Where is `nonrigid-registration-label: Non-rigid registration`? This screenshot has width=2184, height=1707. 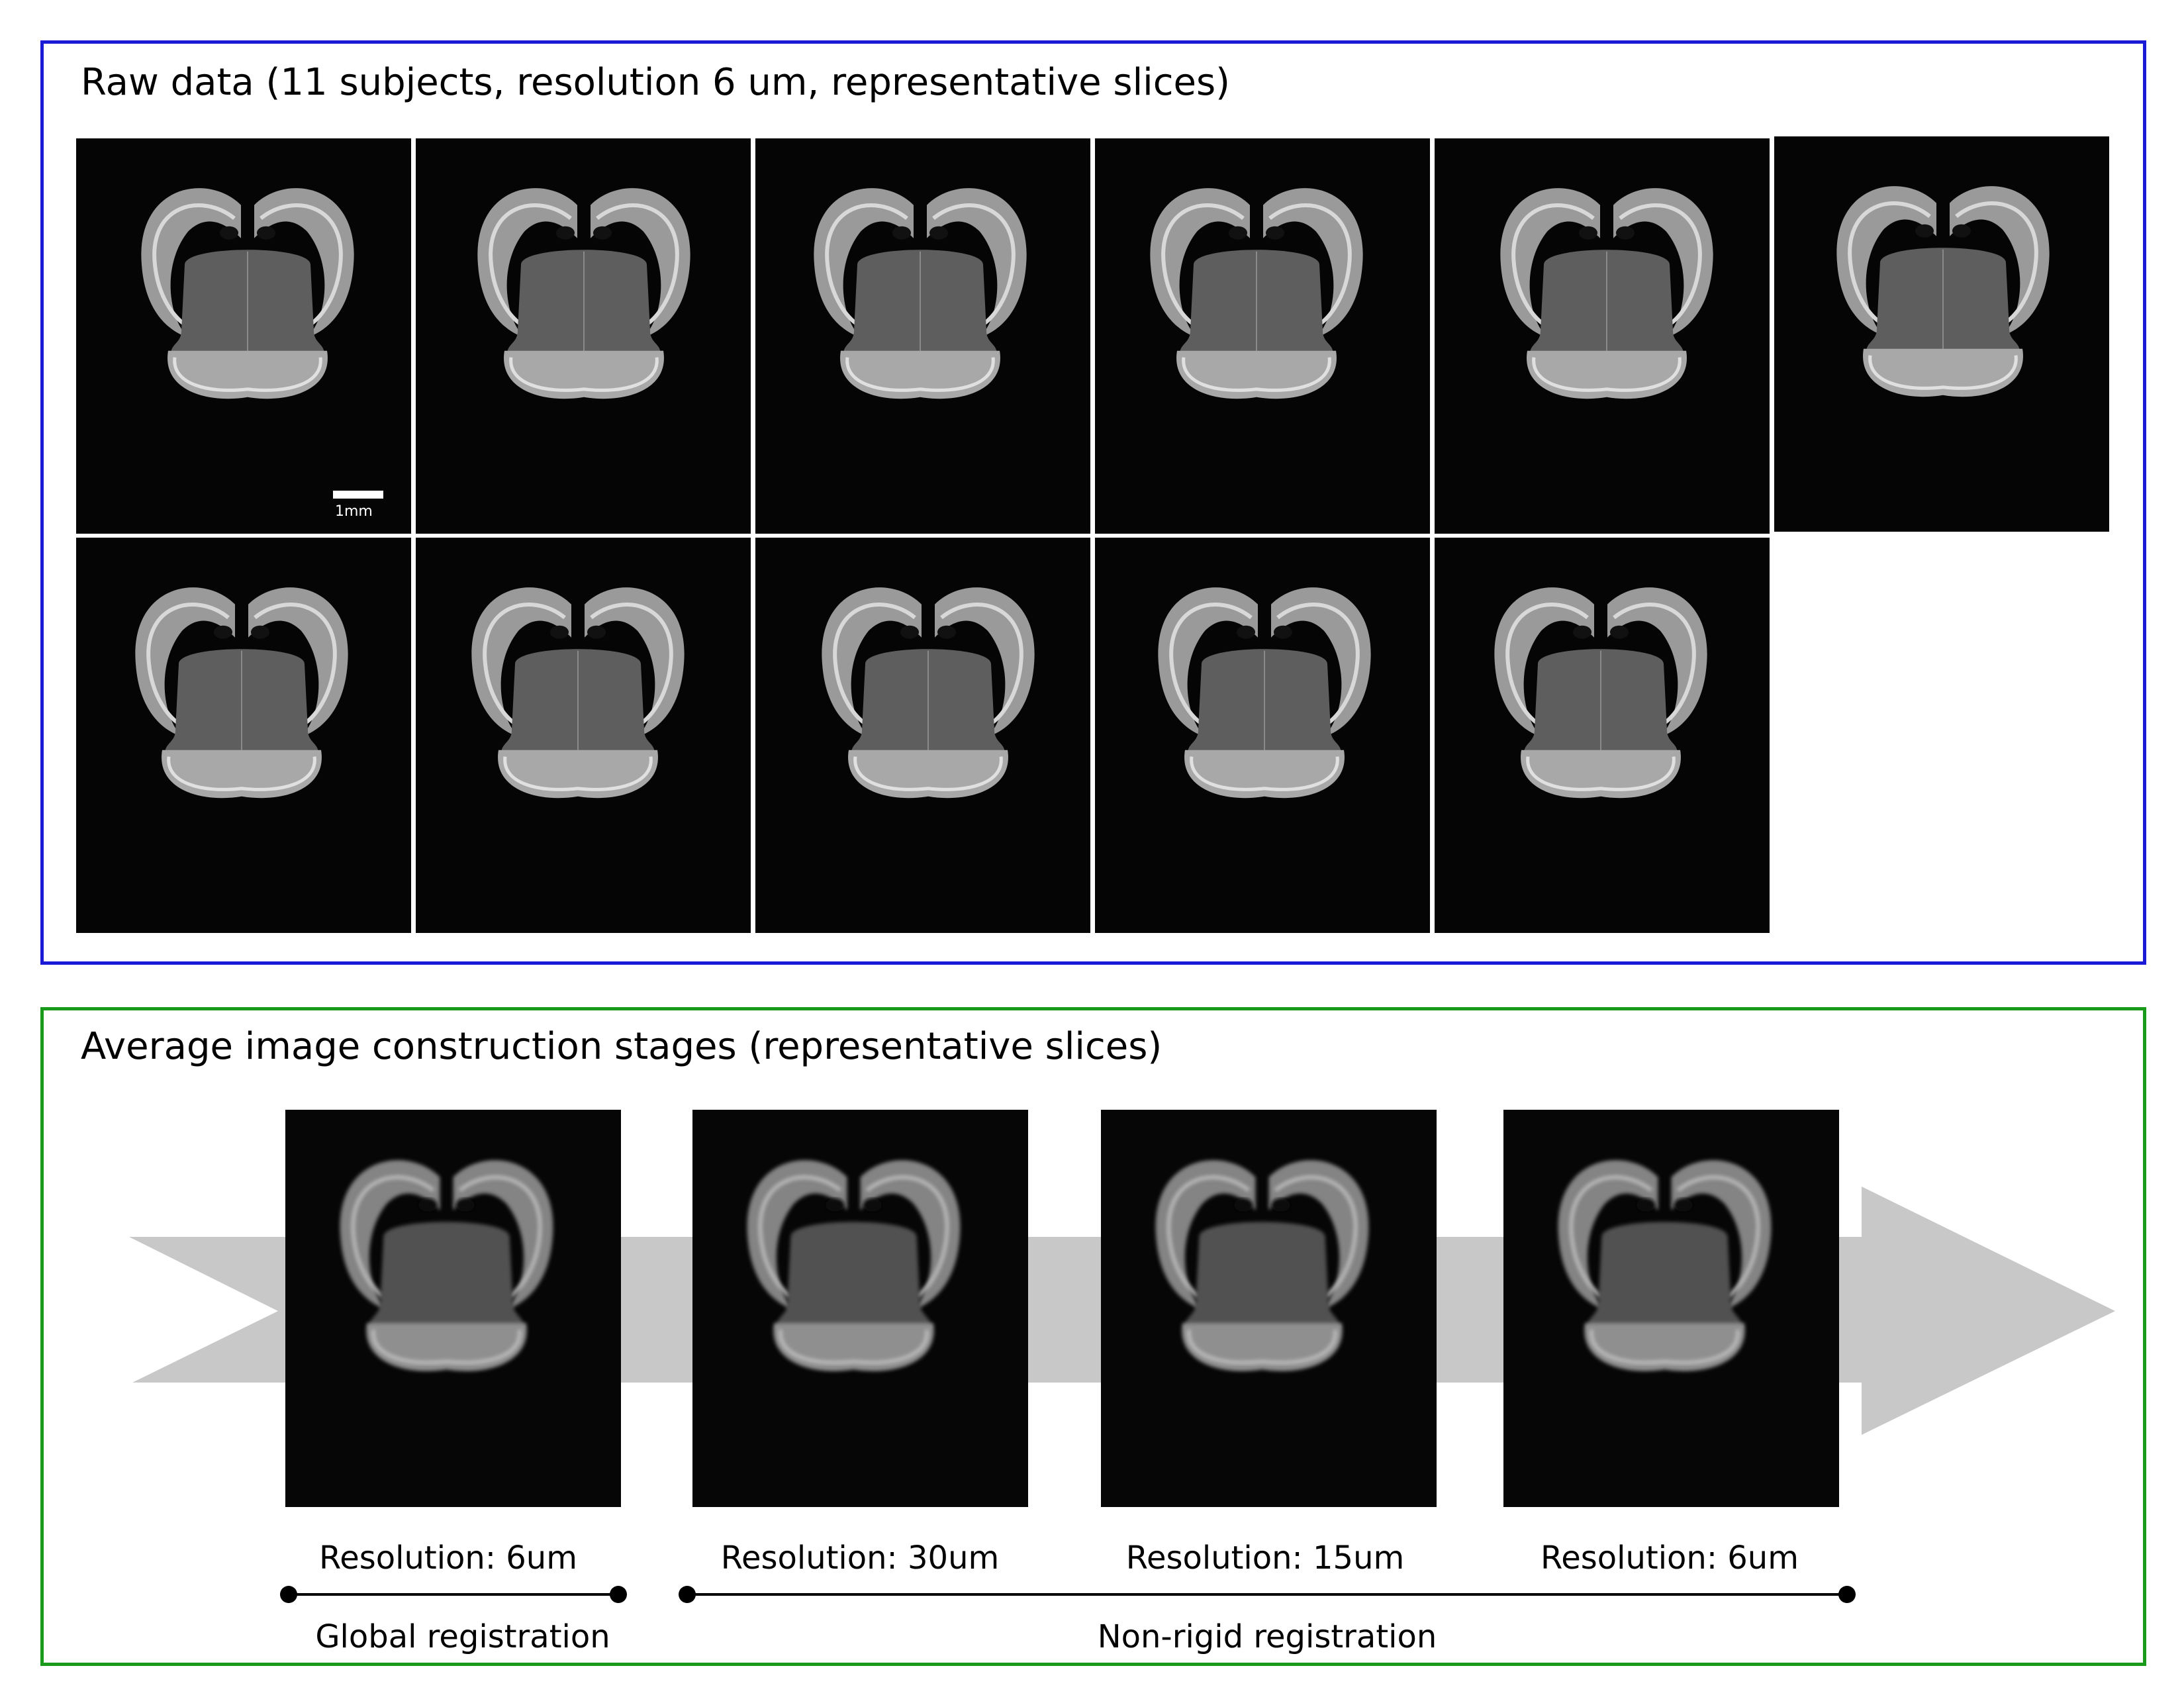 nonrigid-registration-label: Non-rigid registration is located at coordinates (1267, 1636).